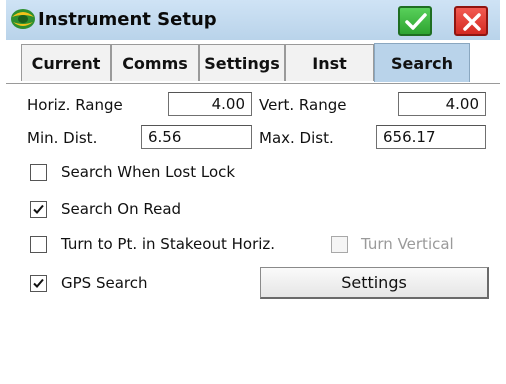 Image resolution: width=506 pixels, height=384 pixels. Describe the element at coordinates (23, 18) in the screenshot. I see `instrument-logo-icon` at that location.